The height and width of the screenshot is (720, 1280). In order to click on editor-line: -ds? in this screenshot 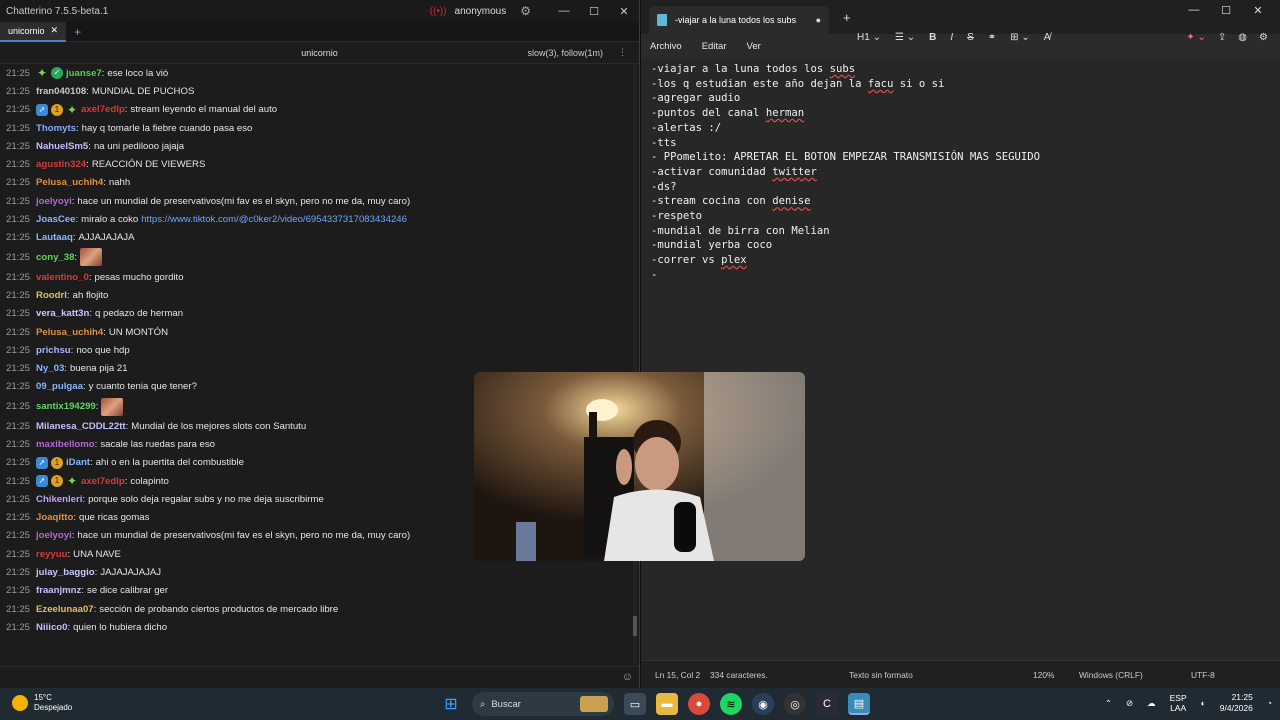, I will do `click(960, 187)`.